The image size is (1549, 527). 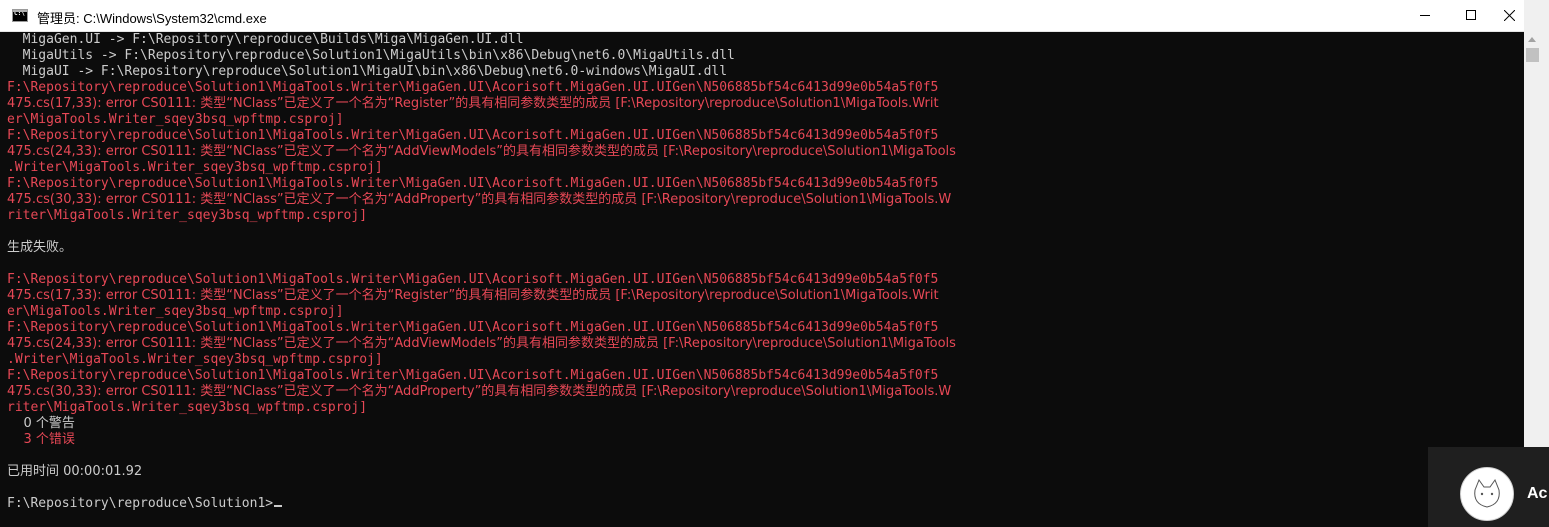 What do you see at coordinates (762, 16) in the screenshot?
I see `title-bar: 管理员: C:\Windows\System32\cmd.exe` at bounding box center [762, 16].